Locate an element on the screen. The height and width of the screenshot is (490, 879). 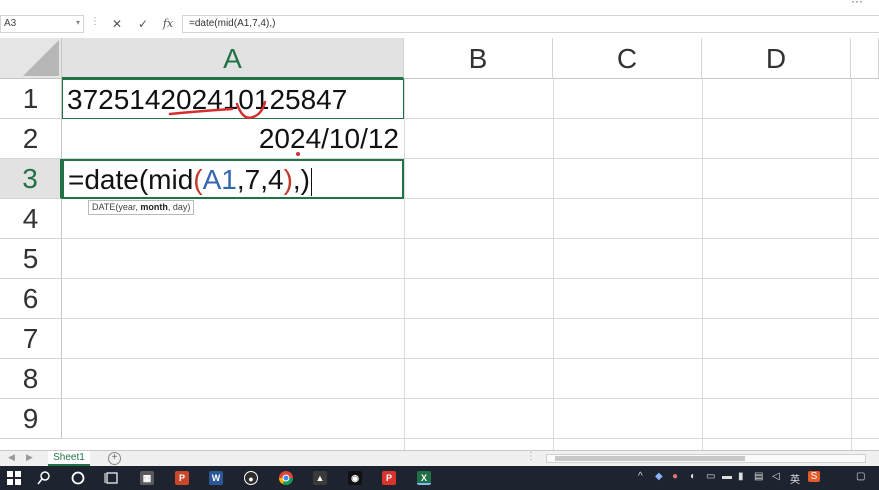
security-icon: ● is located at coordinates (675, 476).